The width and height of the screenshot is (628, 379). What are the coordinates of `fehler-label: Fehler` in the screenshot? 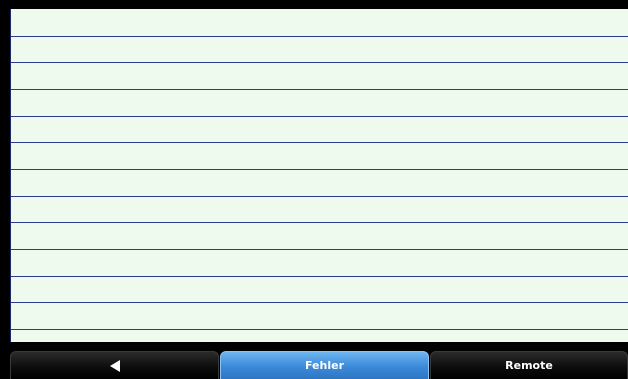 It's located at (324, 365).